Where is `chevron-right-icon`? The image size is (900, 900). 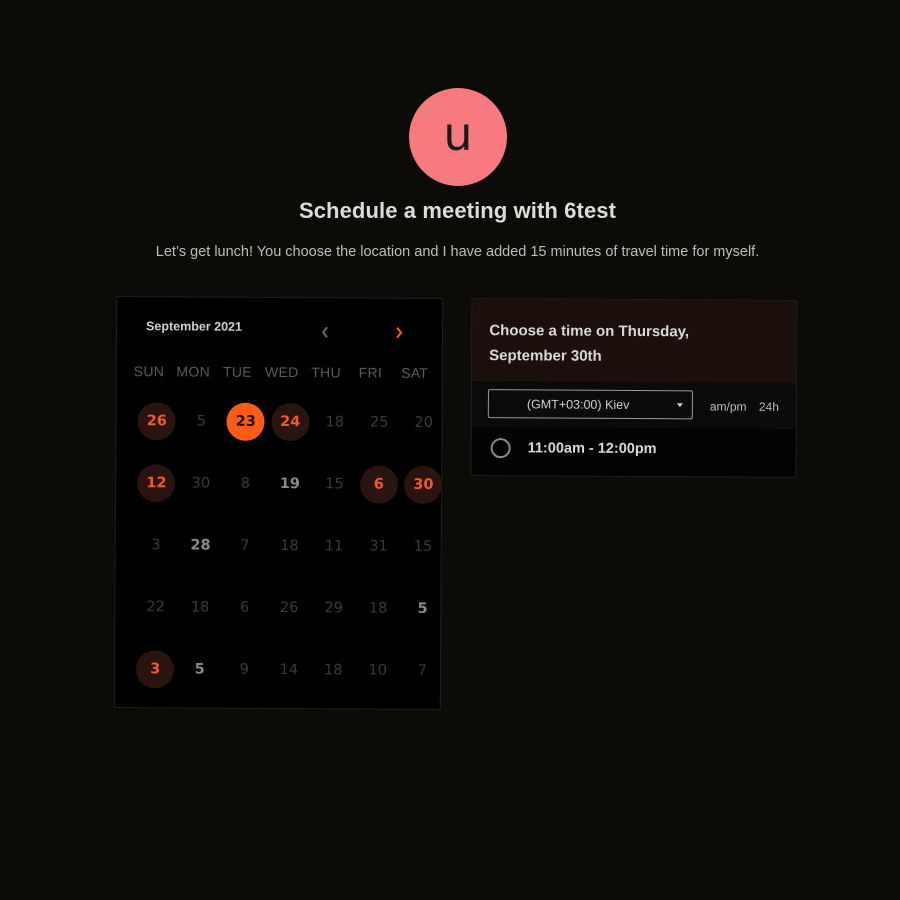
chevron-right-icon is located at coordinates (399, 333).